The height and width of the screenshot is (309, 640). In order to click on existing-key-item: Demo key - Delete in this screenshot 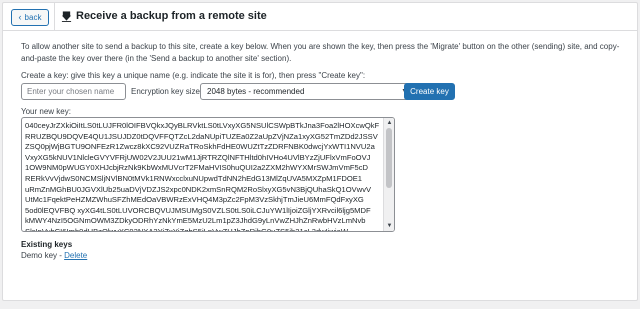, I will do `click(54, 255)`.